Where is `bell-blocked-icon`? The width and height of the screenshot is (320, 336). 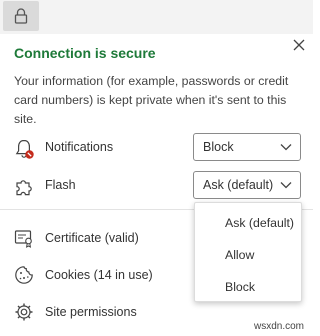
bell-blocked-icon is located at coordinates (24, 149).